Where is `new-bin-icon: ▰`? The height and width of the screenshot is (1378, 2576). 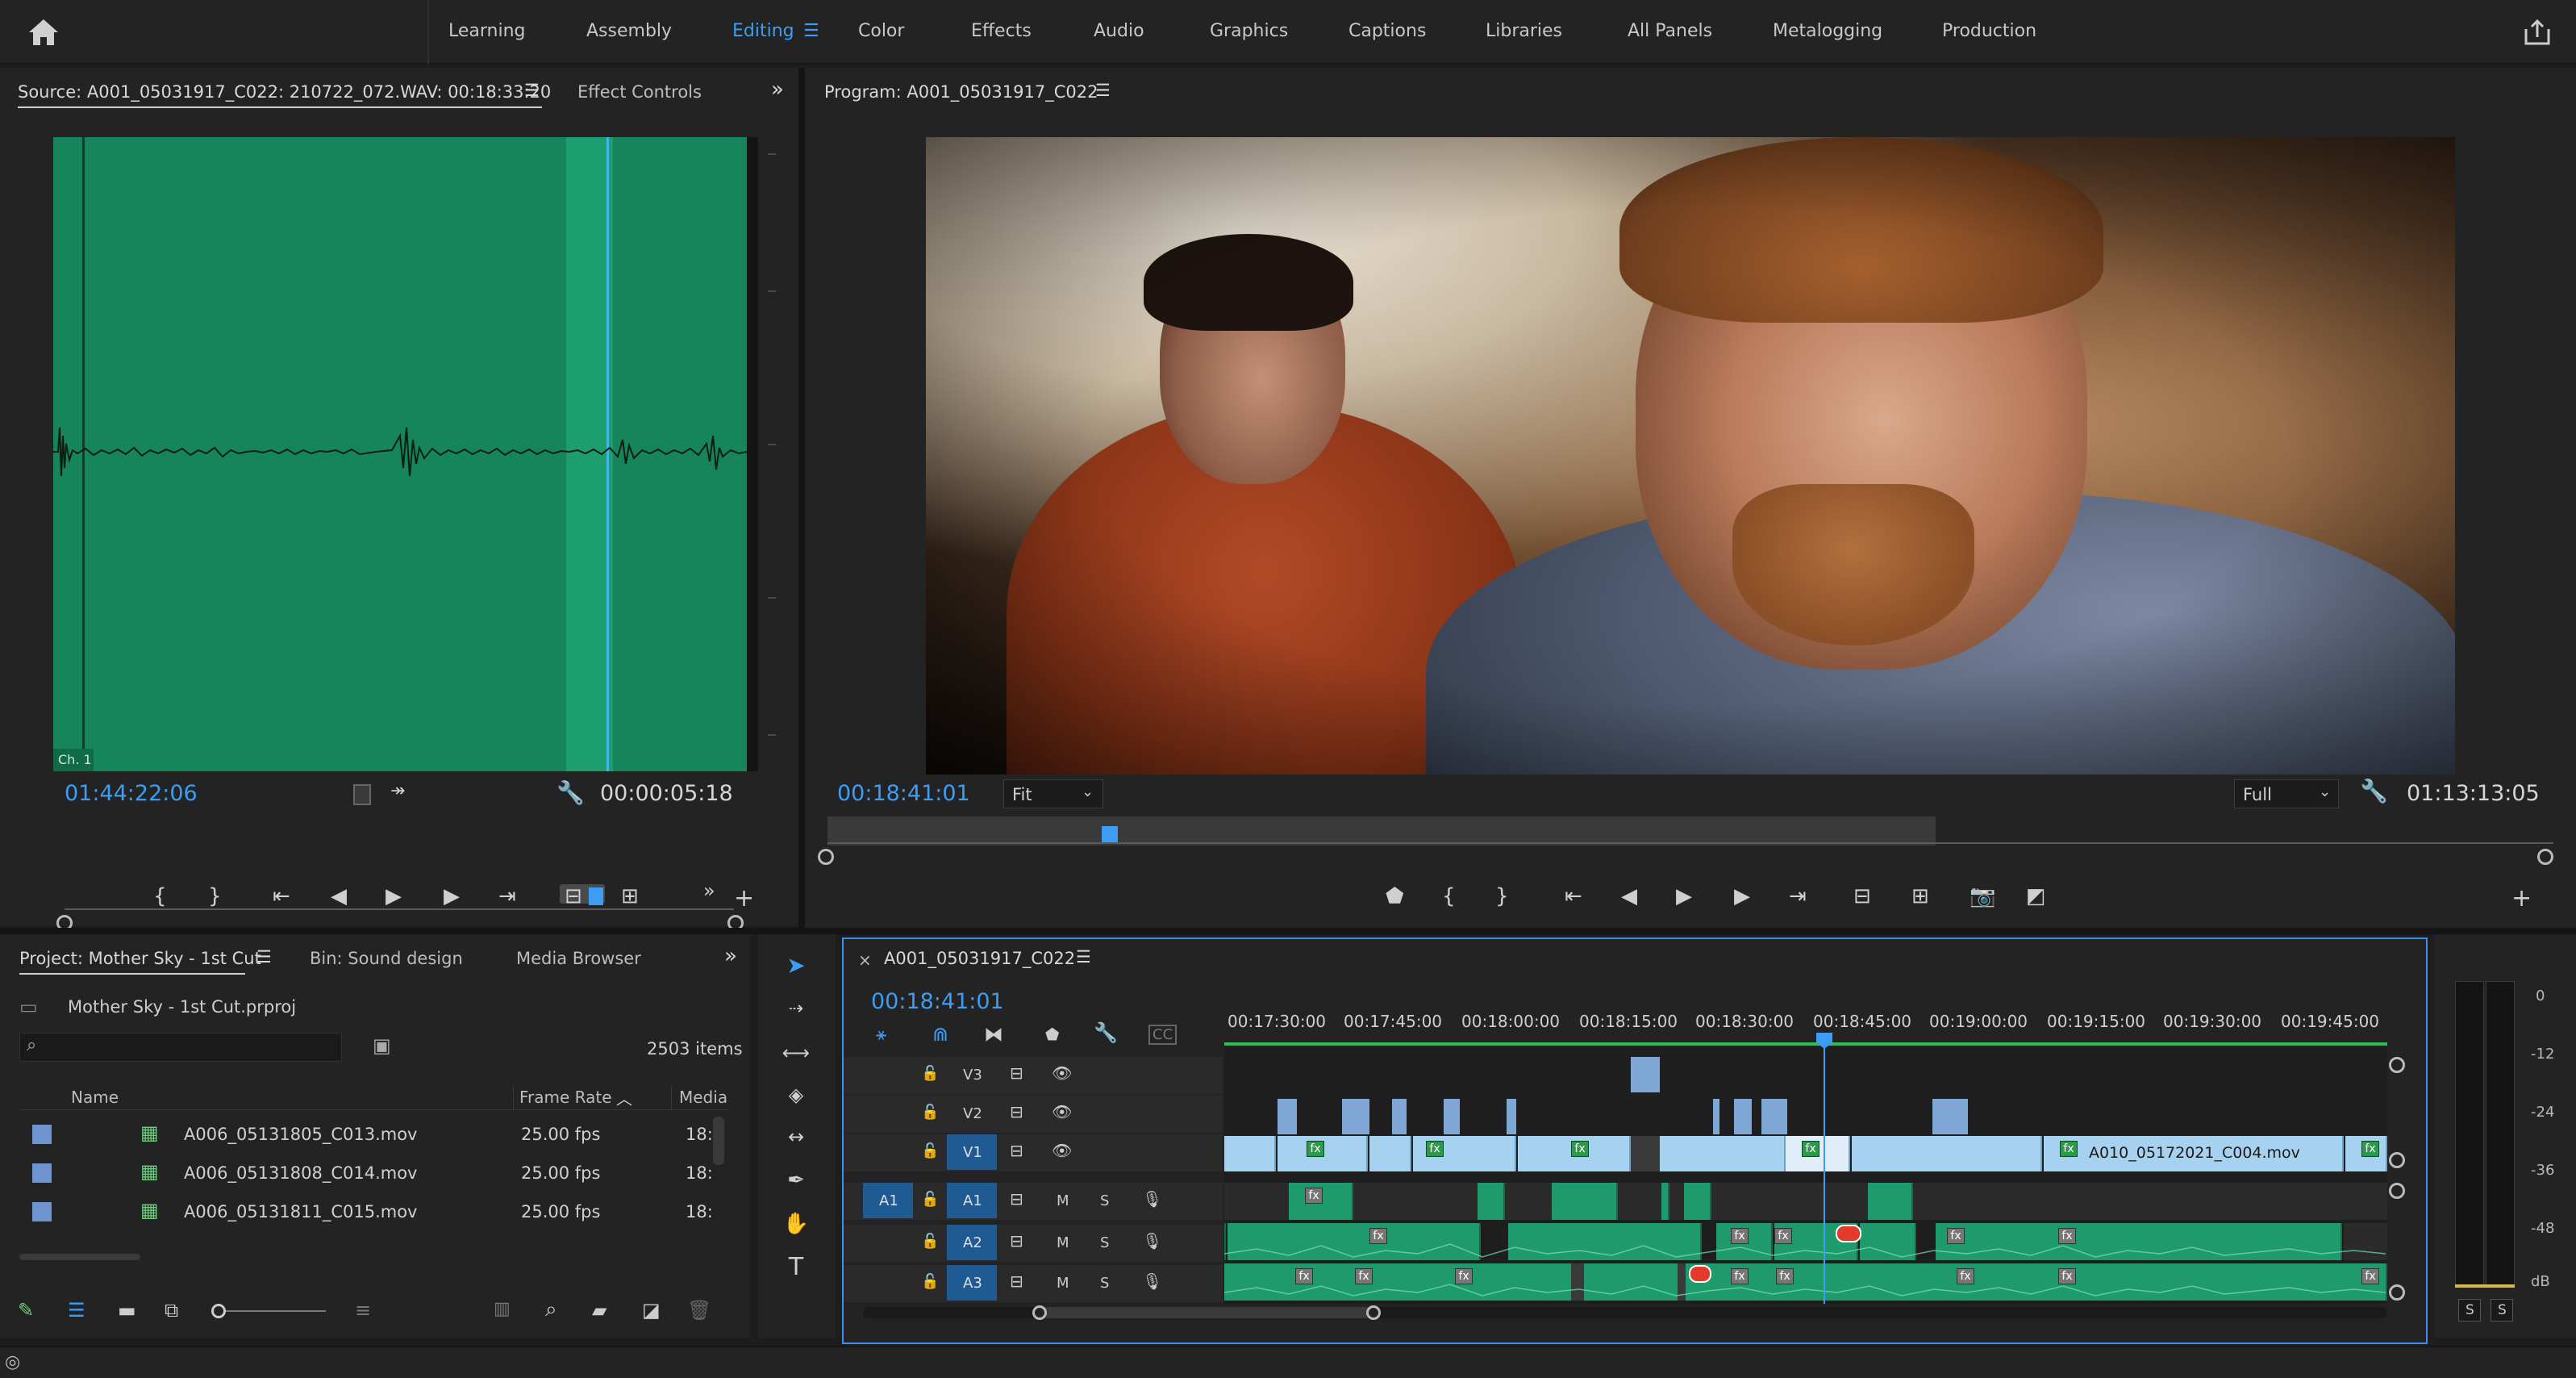 new-bin-icon: ▰ is located at coordinates (599, 1311).